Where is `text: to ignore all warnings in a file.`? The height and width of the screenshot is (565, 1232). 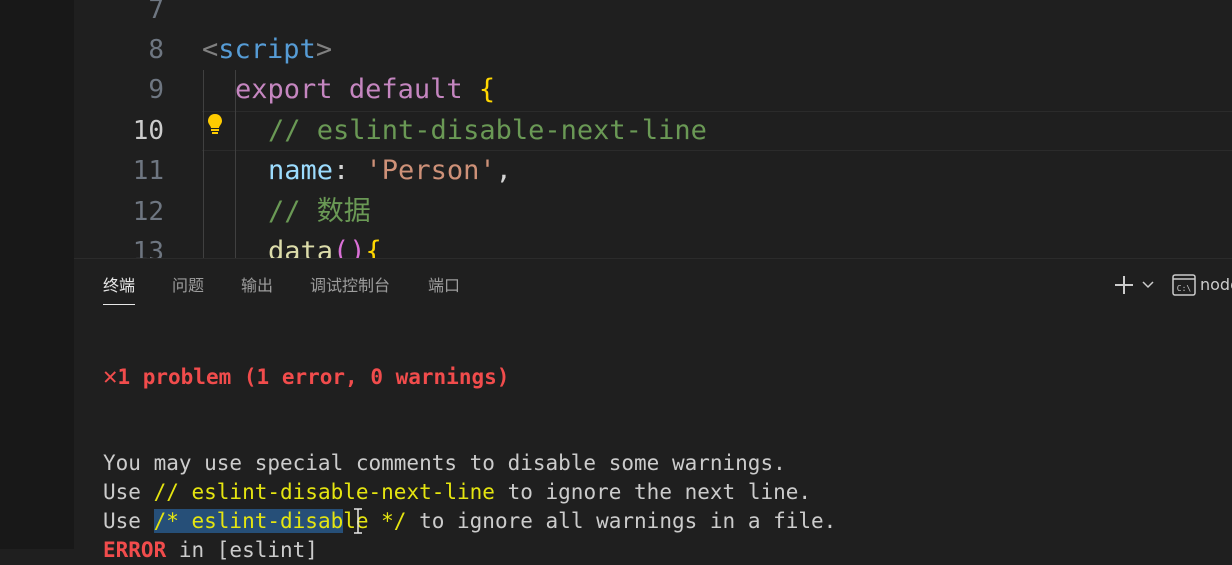 text: to ignore all warnings in a file. is located at coordinates (621, 521).